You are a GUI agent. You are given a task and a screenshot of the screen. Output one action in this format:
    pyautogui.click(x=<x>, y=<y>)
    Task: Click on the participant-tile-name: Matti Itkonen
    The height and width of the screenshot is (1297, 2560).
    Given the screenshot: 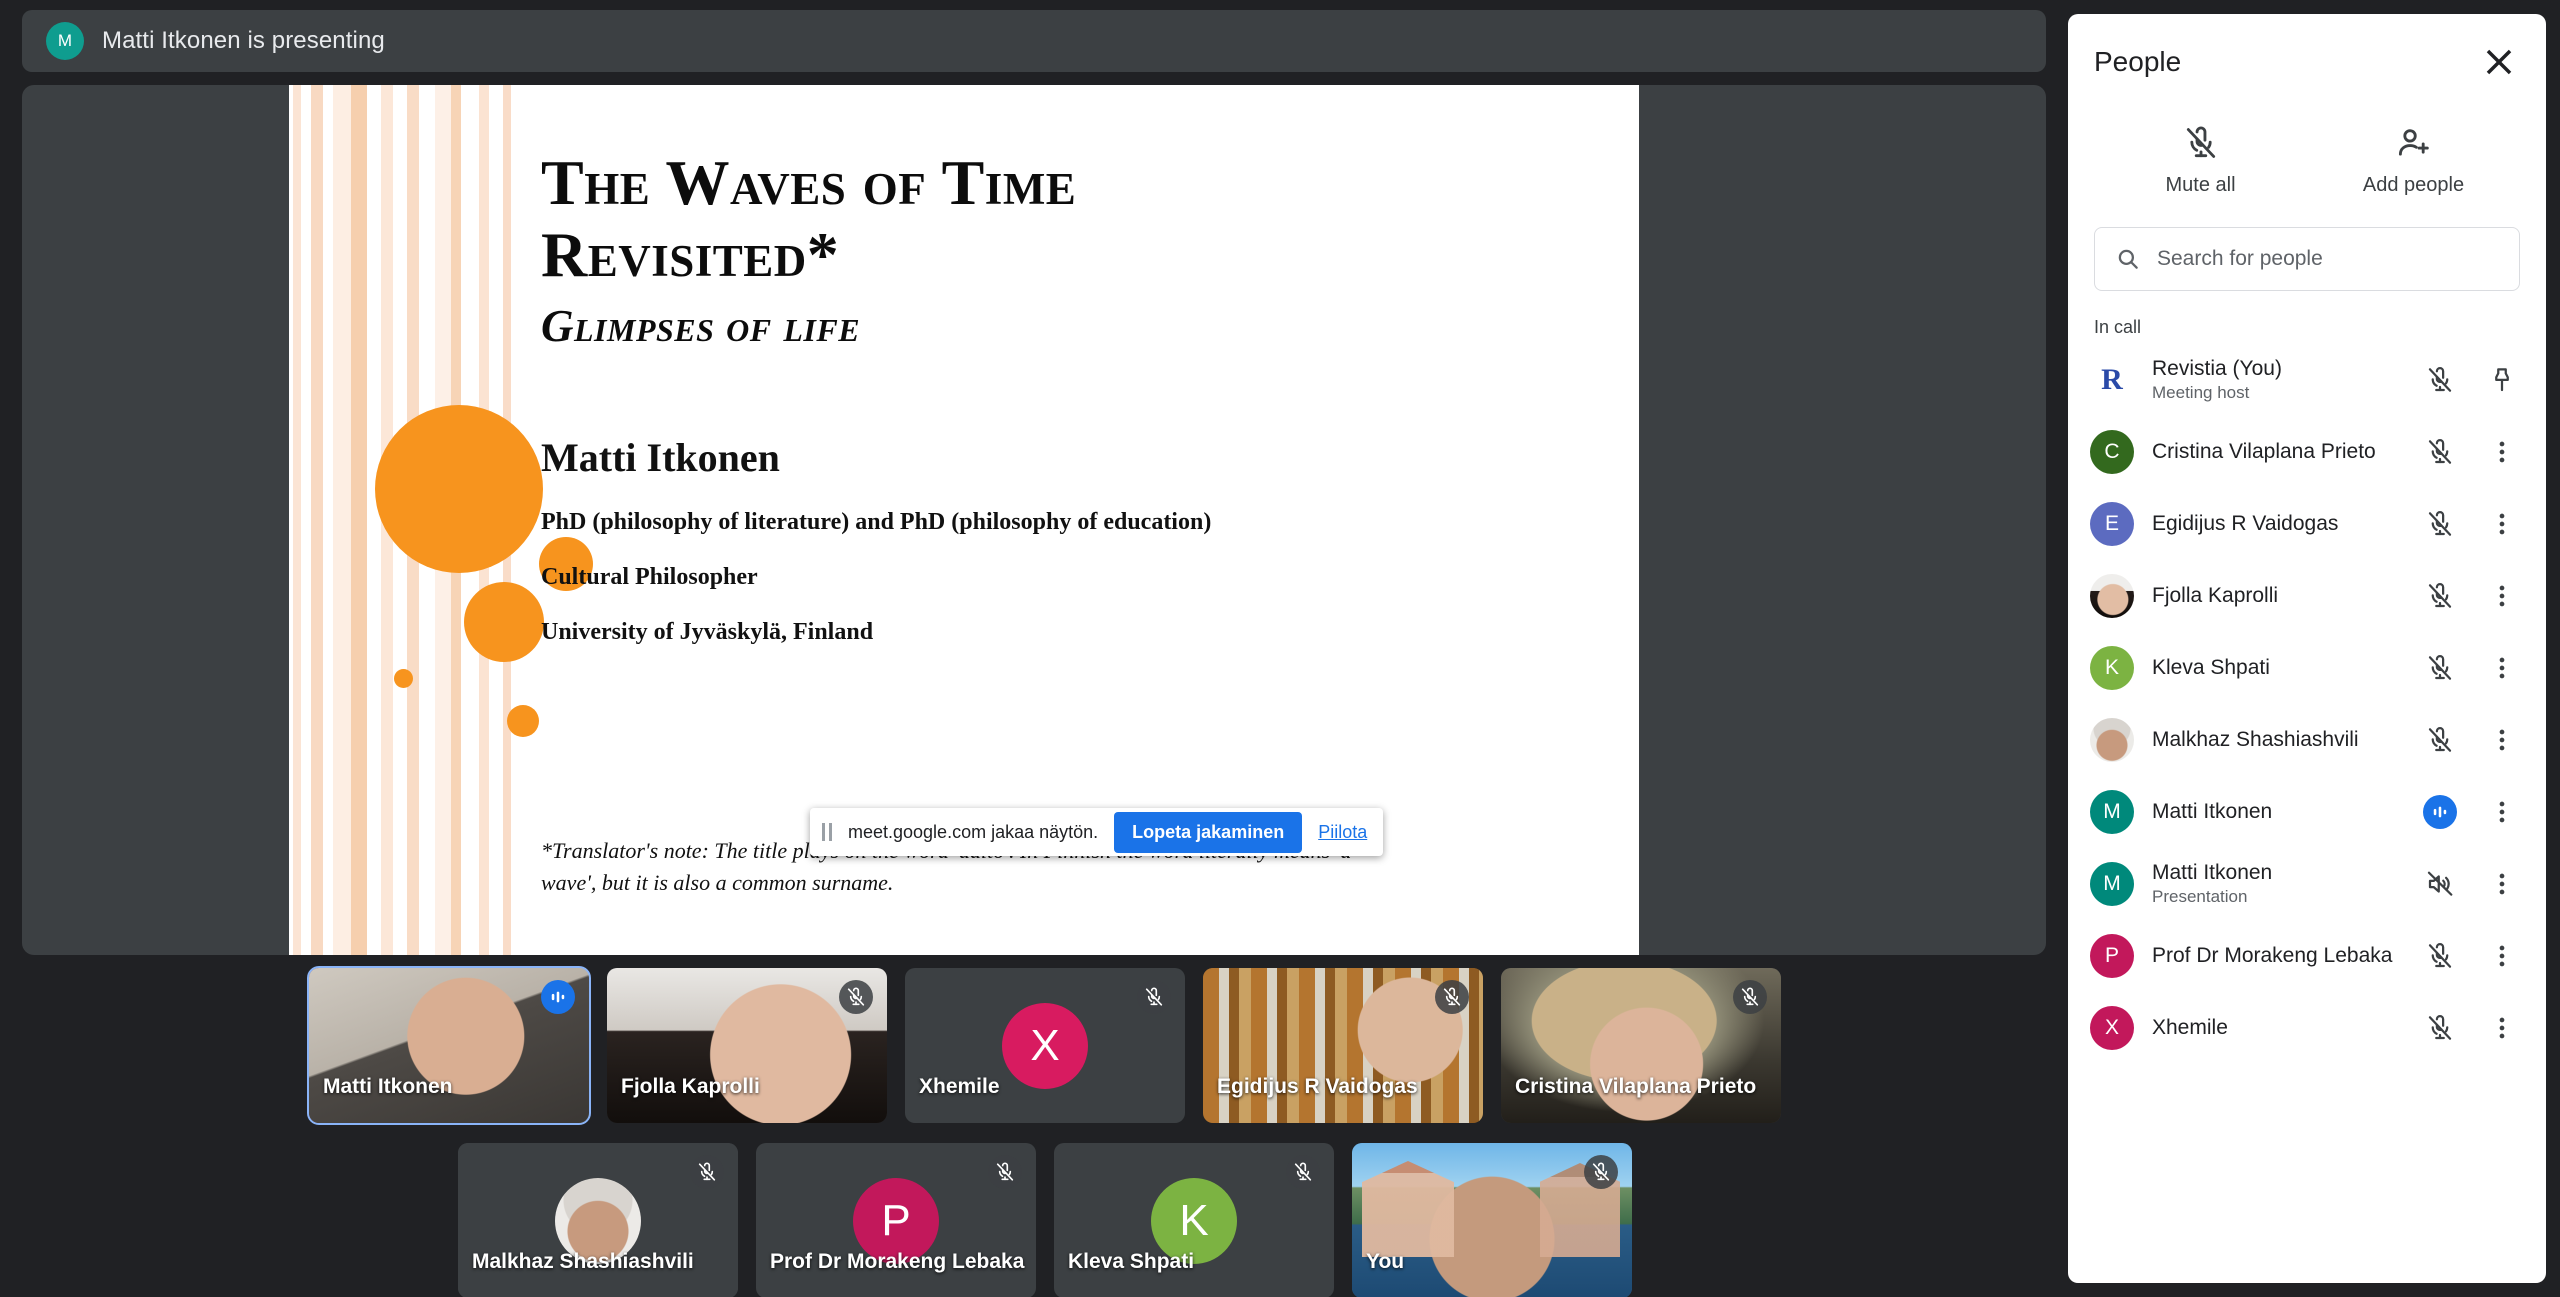 What is the action you would take?
    pyautogui.click(x=388, y=1086)
    